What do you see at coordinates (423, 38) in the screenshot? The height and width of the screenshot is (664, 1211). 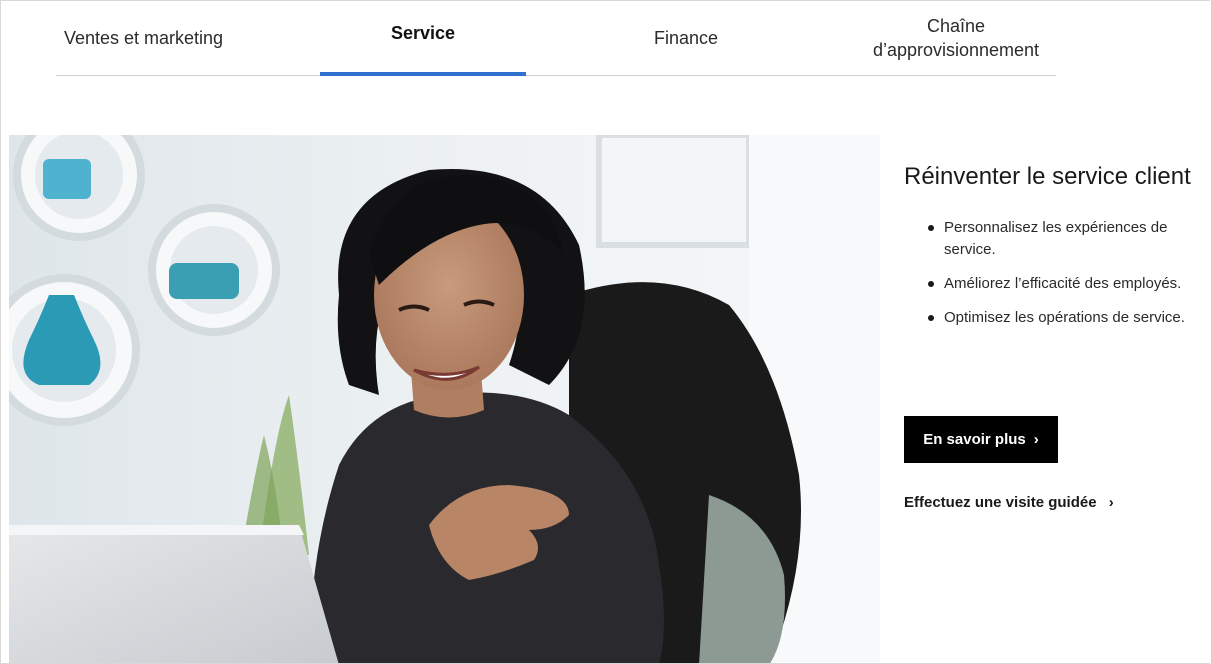 I see `tab-service: Service` at bounding box center [423, 38].